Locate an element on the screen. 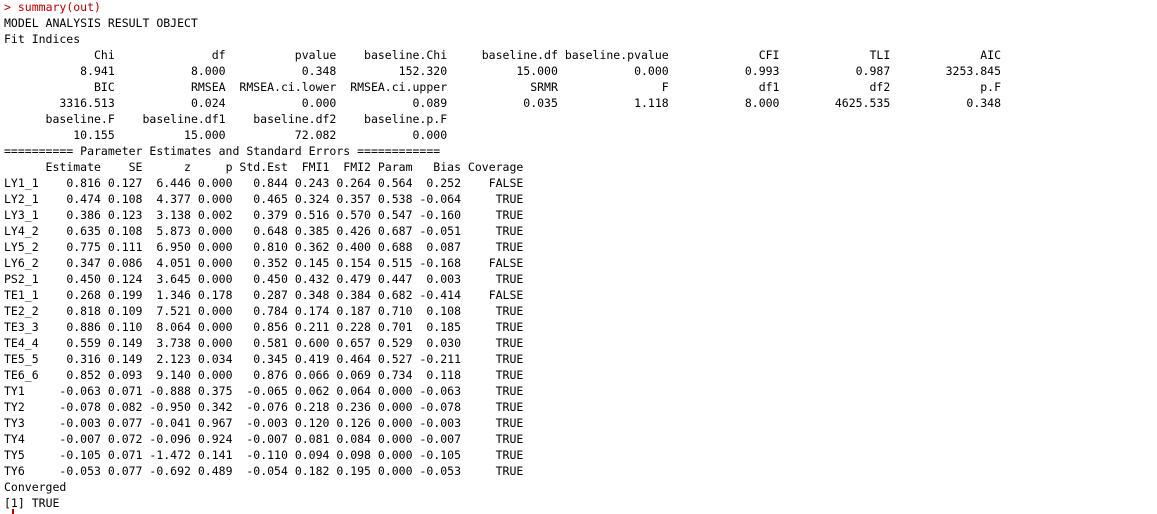 The width and height of the screenshot is (1157, 514). parameter-cell: 0.252 is located at coordinates (436, 183).